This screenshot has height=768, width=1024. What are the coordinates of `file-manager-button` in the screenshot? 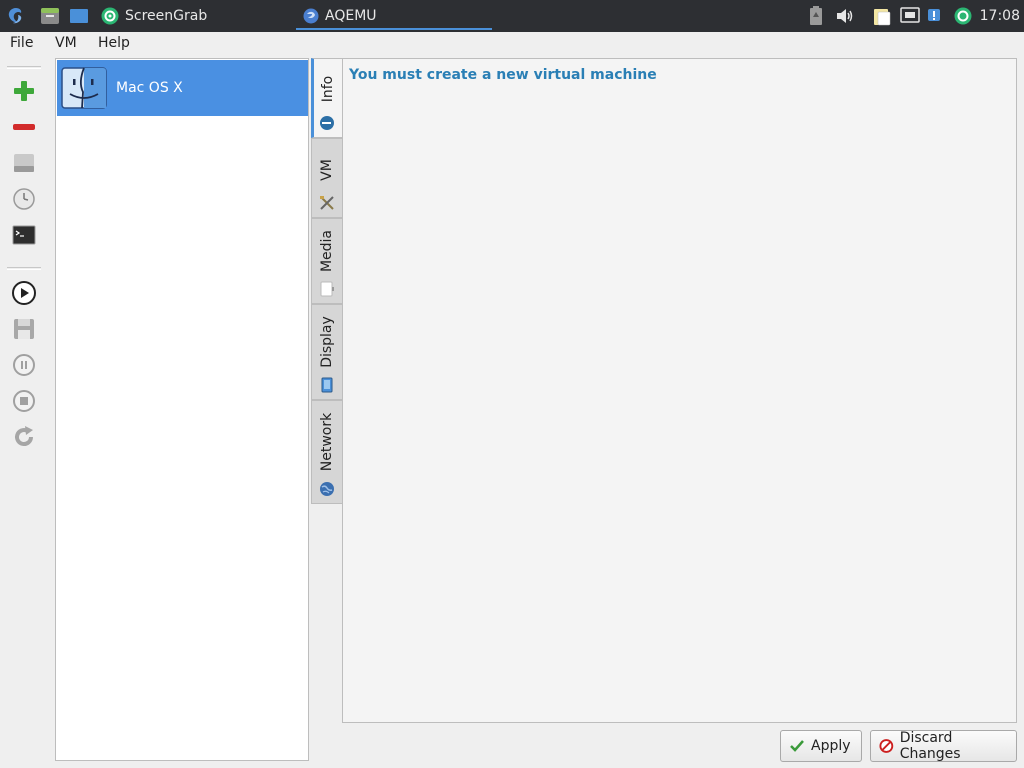 It's located at (50, 16).